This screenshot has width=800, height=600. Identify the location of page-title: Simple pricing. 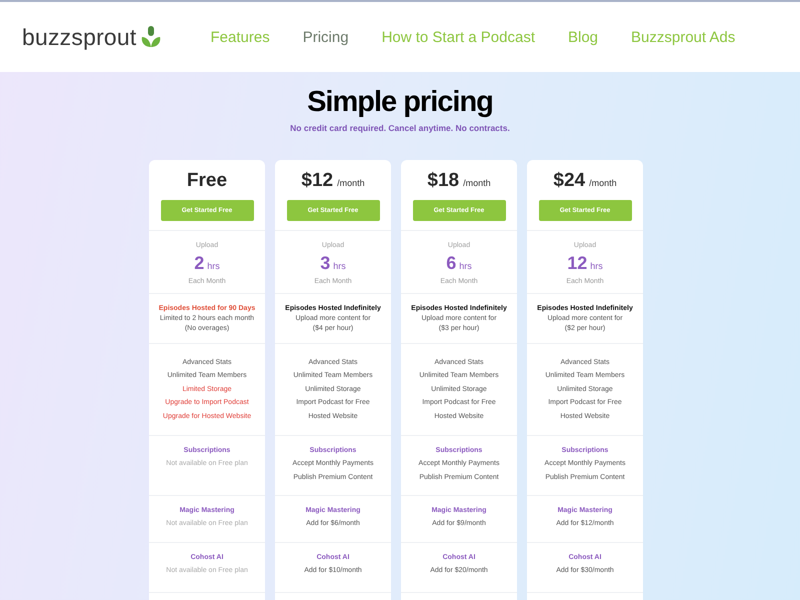
(400, 102).